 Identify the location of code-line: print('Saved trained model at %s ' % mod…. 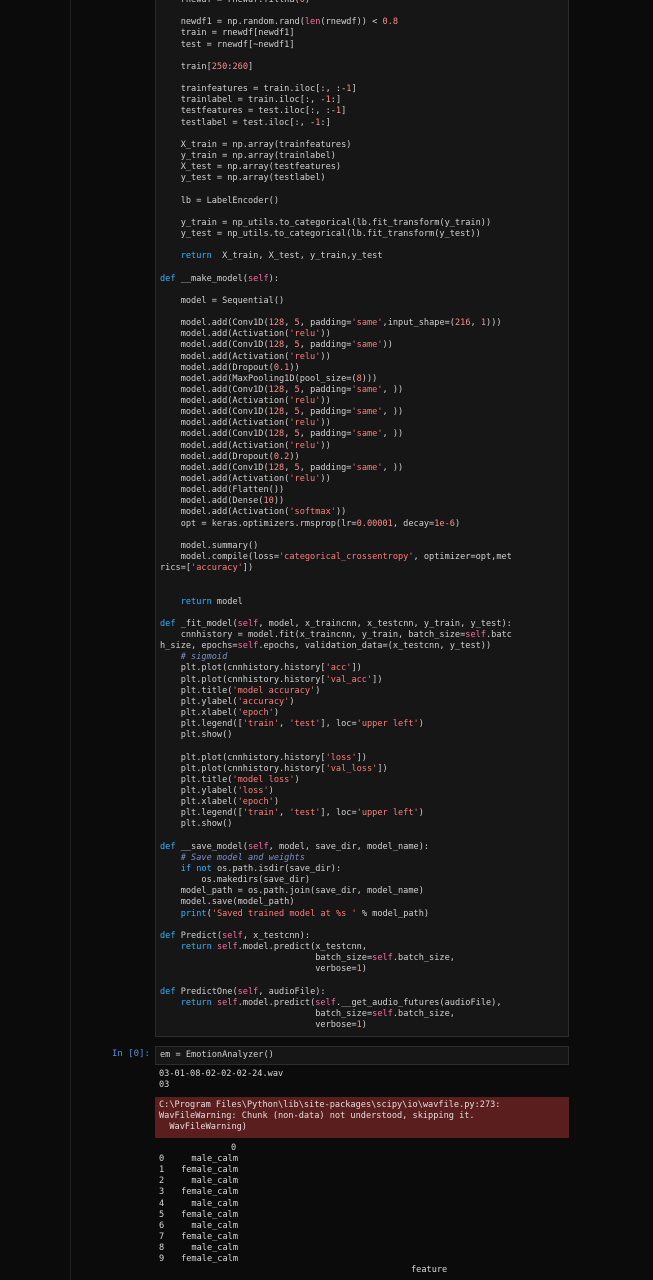
(364, 914).